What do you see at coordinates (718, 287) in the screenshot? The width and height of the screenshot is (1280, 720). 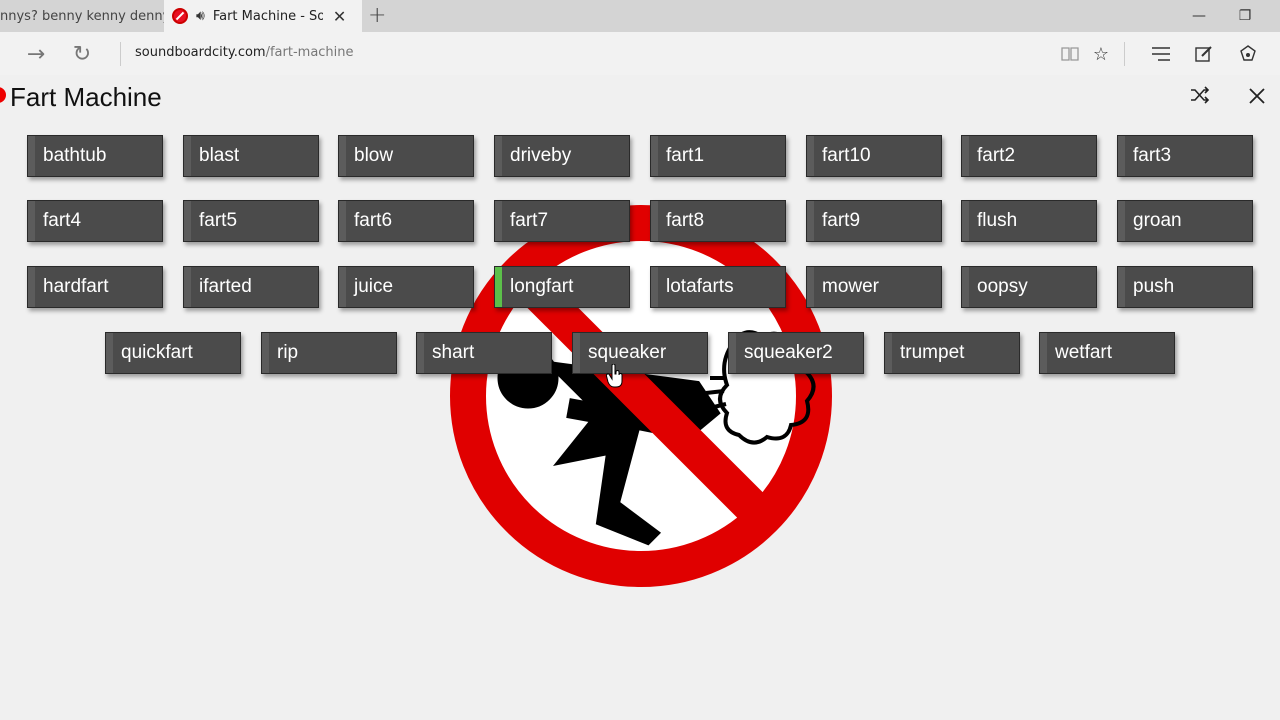 I see `sound-button-lotafarts: lotafarts` at bounding box center [718, 287].